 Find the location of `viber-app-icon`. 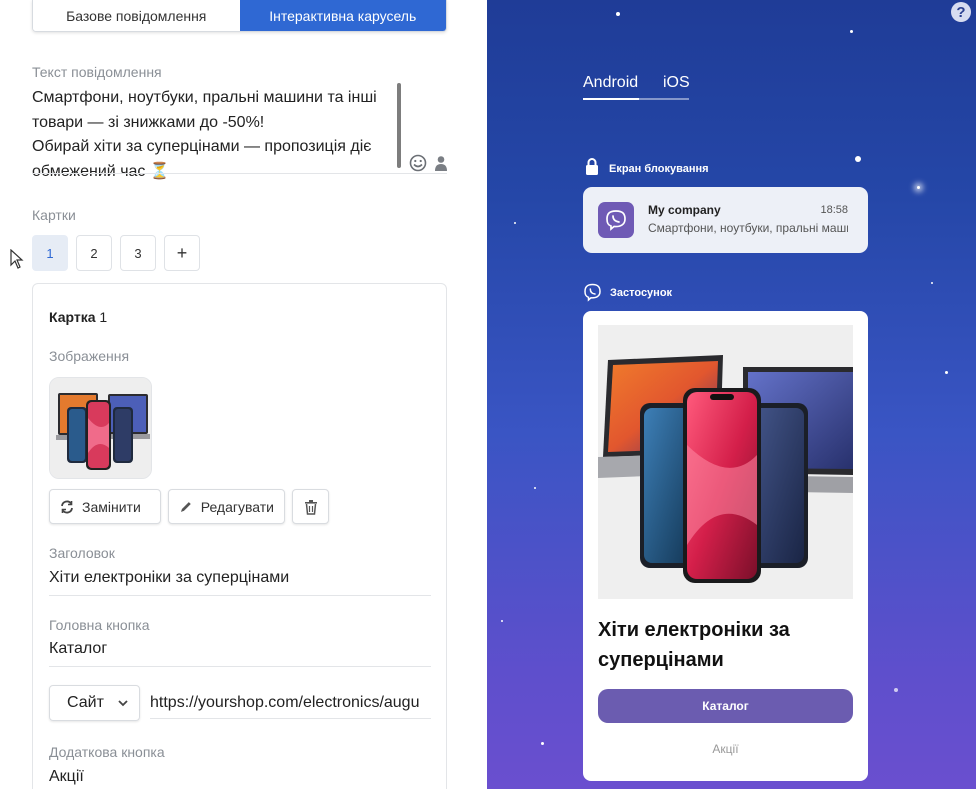

viber-app-icon is located at coordinates (592, 292).